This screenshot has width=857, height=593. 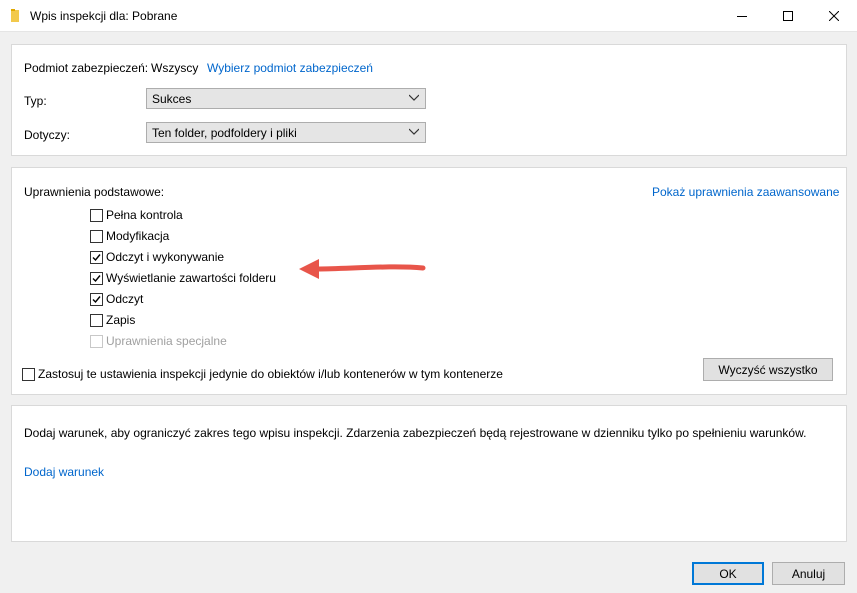 What do you see at coordinates (286, 98) in the screenshot?
I see `type-select: Sukces` at bounding box center [286, 98].